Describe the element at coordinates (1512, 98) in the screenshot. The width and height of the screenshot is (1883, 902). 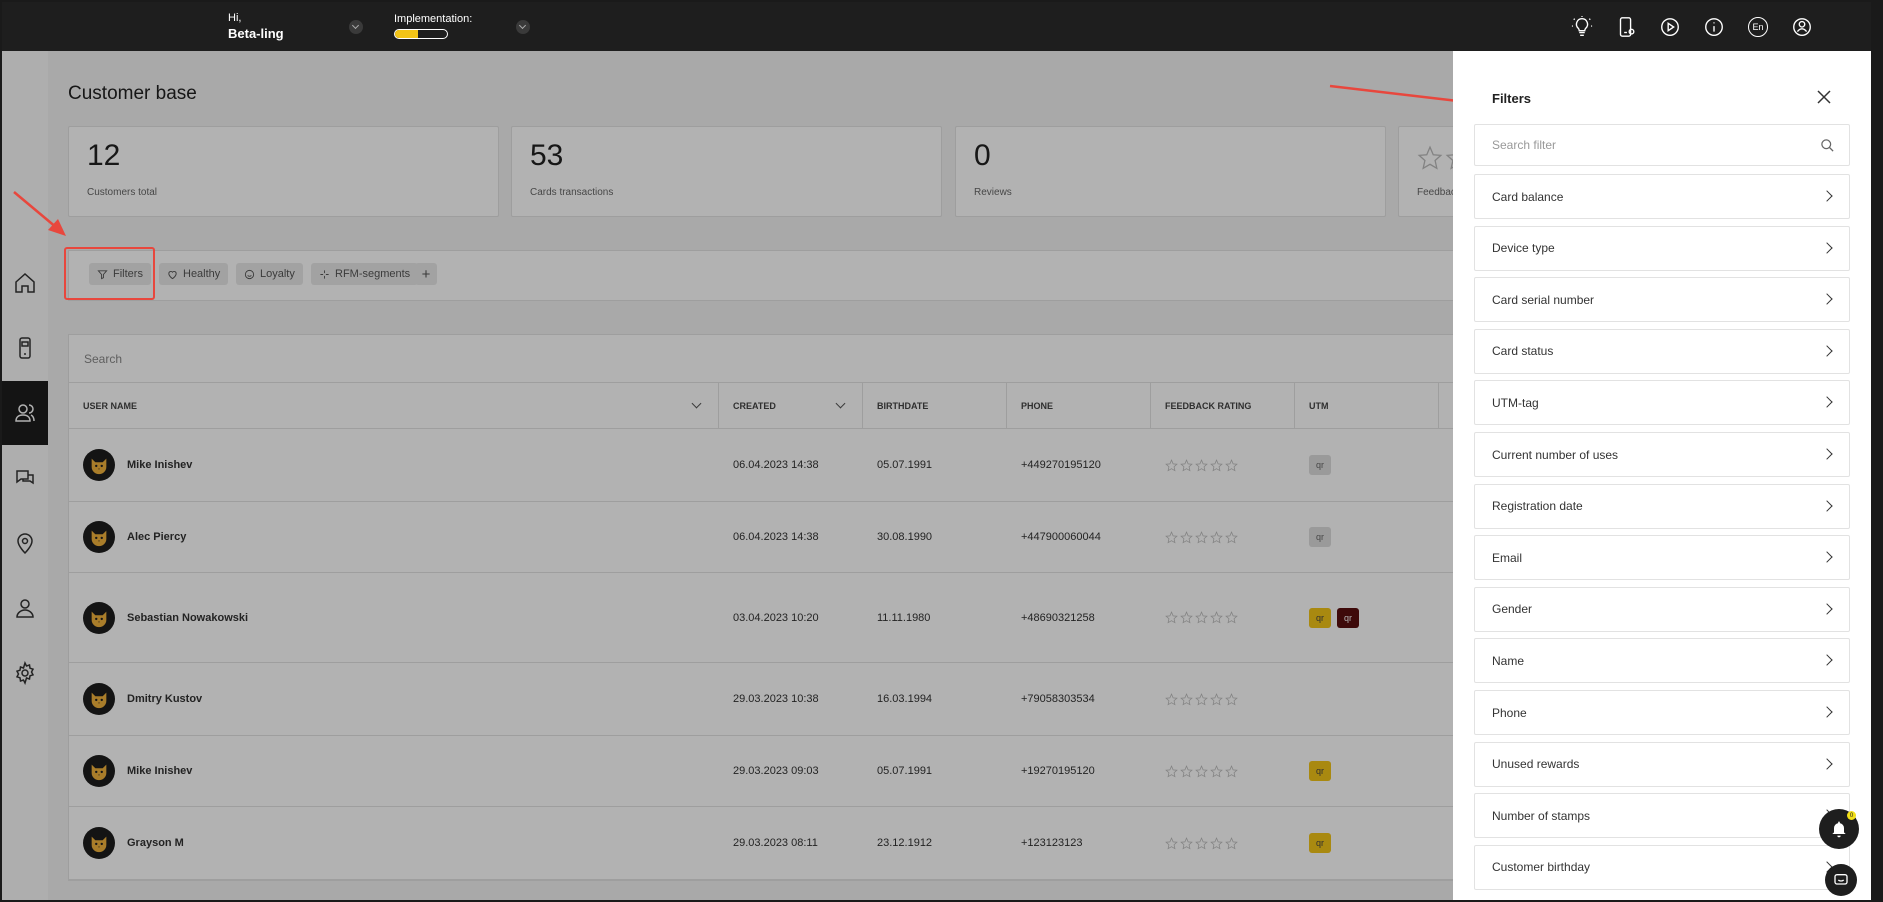
I see `panel-title: Filters` at that location.